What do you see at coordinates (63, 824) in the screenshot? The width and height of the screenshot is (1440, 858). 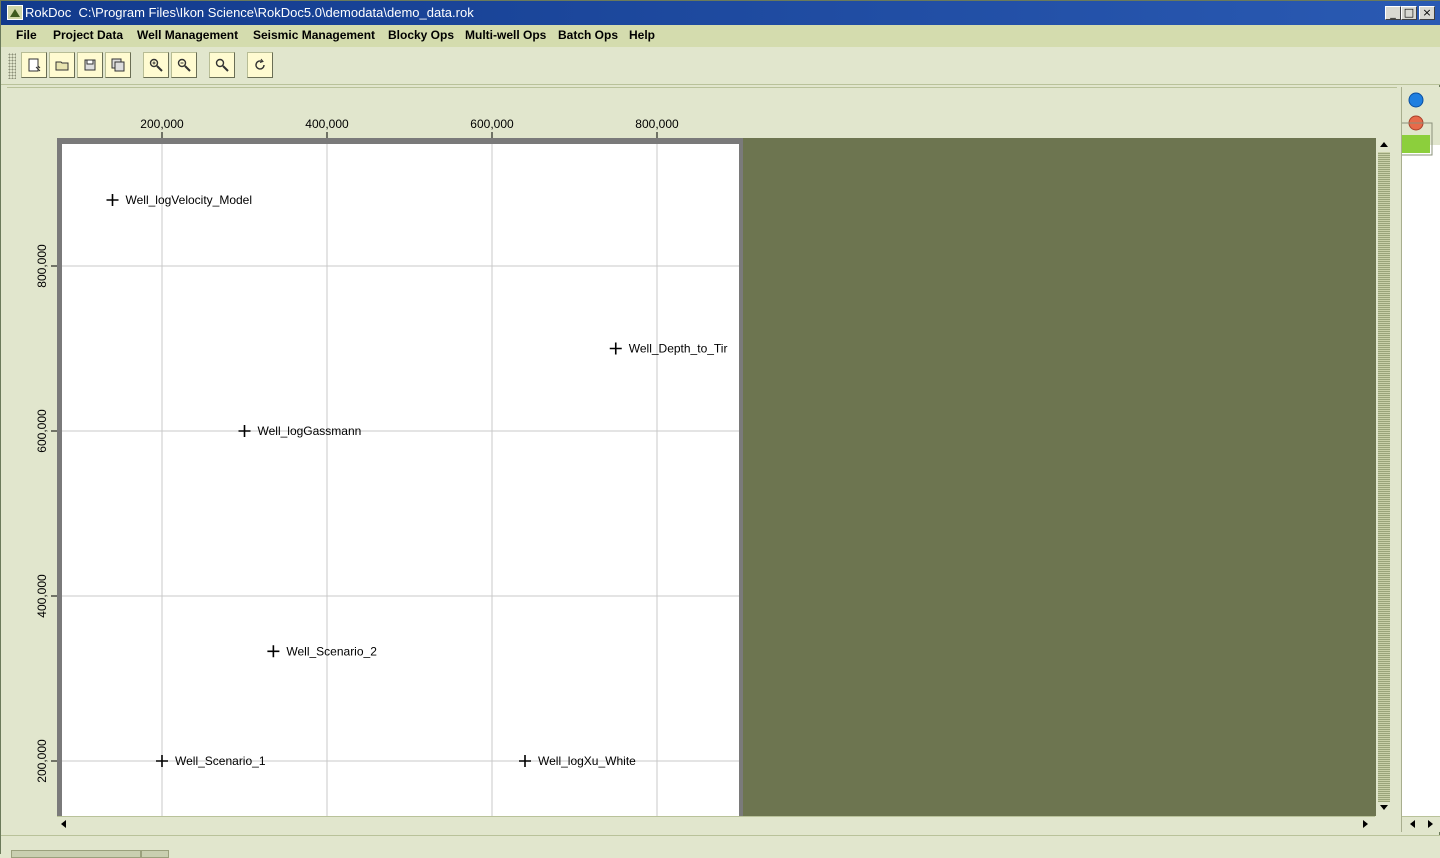 I see `scroll-left-icon` at bounding box center [63, 824].